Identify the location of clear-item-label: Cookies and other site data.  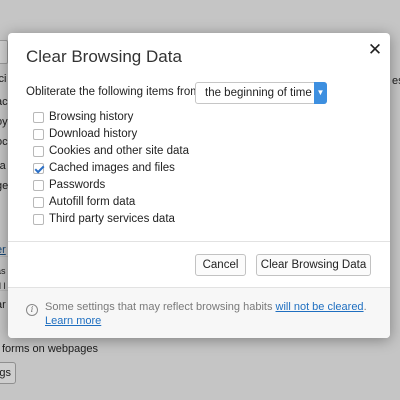
(119, 151).